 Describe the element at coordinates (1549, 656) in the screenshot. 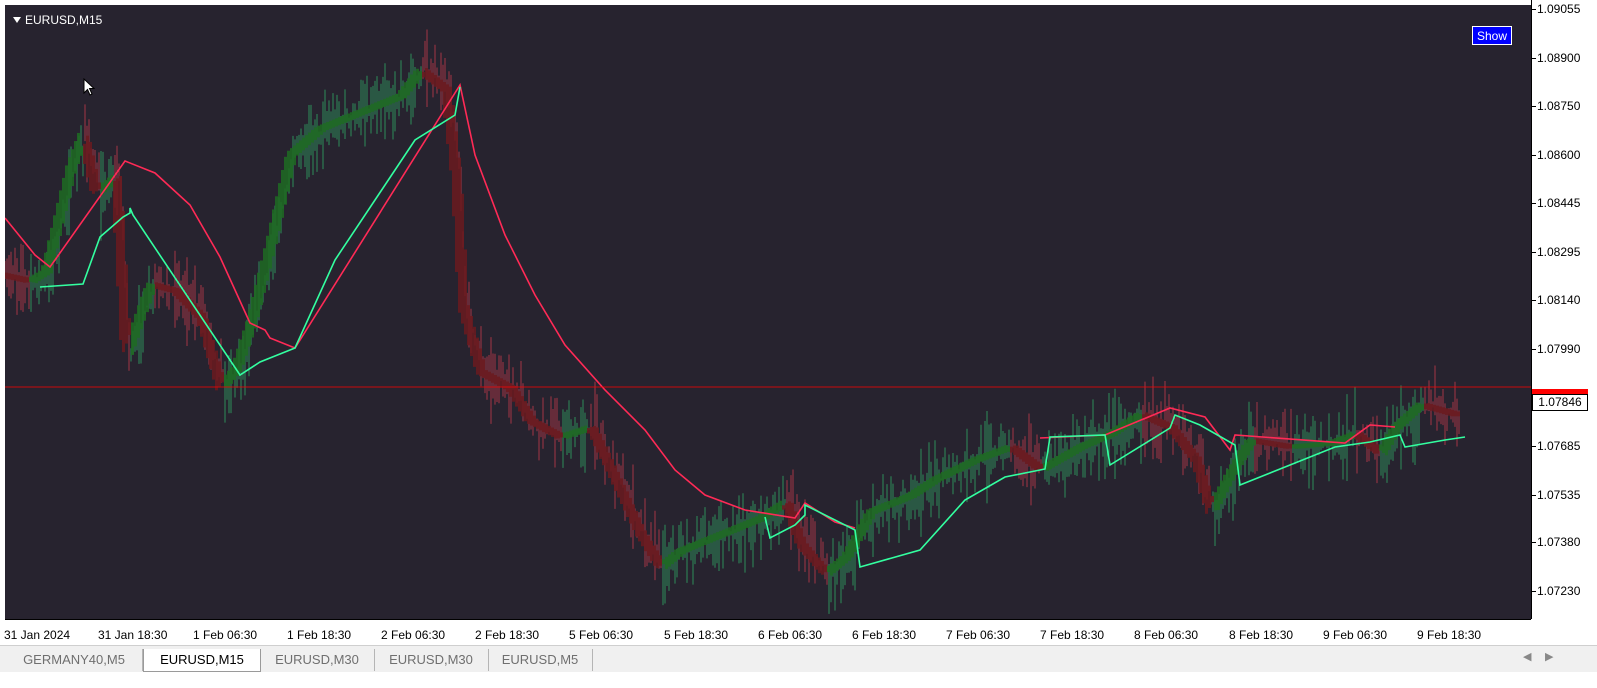

I see `tabs-scroll-right-icon: ▶` at that location.